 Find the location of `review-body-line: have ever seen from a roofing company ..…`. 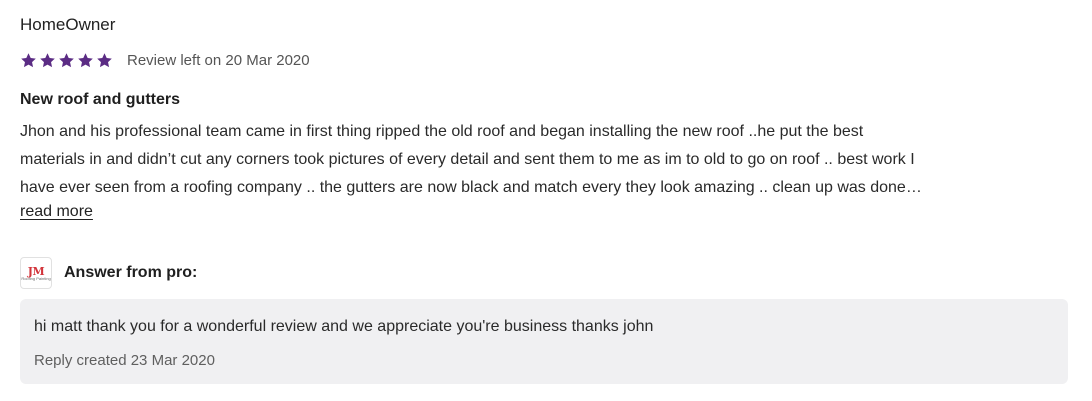

review-body-line: have ever seen from a roofing company ..… is located at coordinates (471, 187).